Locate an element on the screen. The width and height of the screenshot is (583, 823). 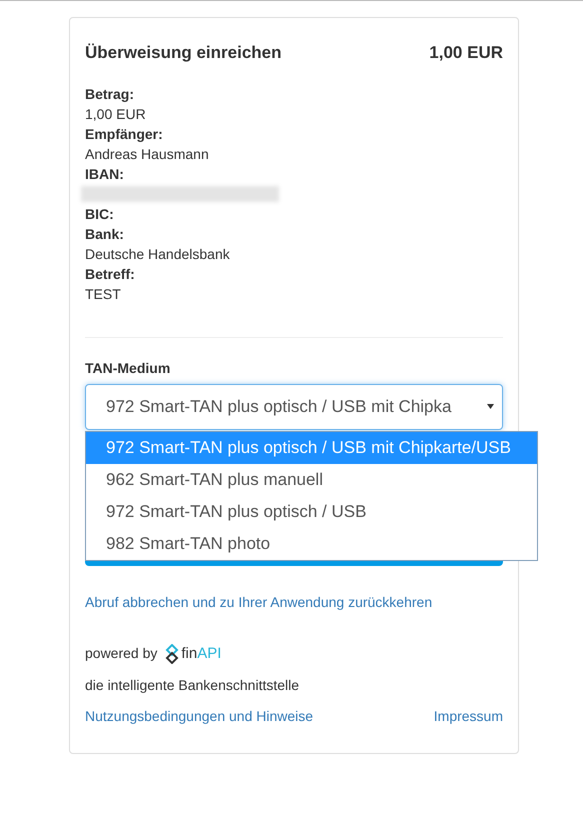
dropdown-option: 972 Smart-TAN plus optisch / USB is located at coordinates (311, 512).